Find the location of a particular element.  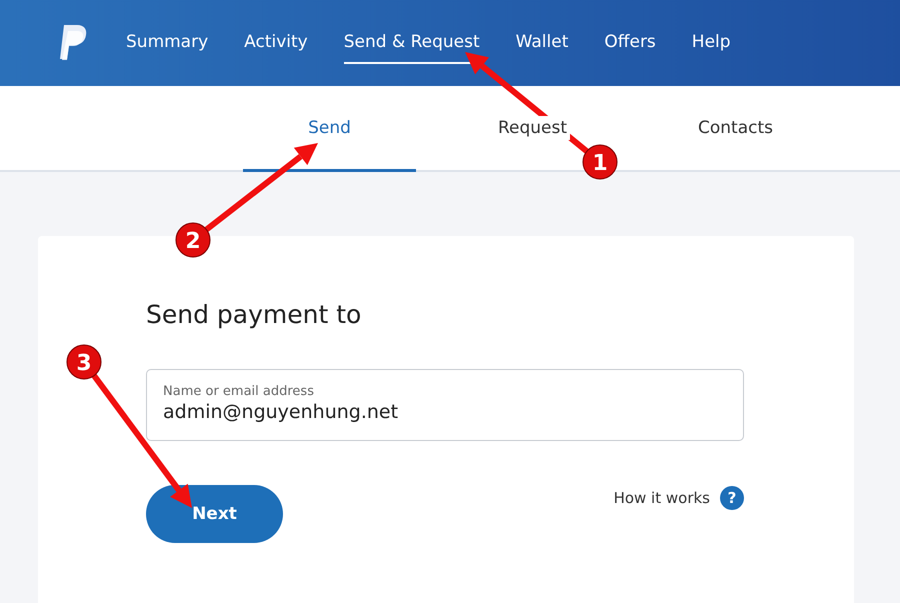

field-label: Name or email address is located at coordinates (239, 391).